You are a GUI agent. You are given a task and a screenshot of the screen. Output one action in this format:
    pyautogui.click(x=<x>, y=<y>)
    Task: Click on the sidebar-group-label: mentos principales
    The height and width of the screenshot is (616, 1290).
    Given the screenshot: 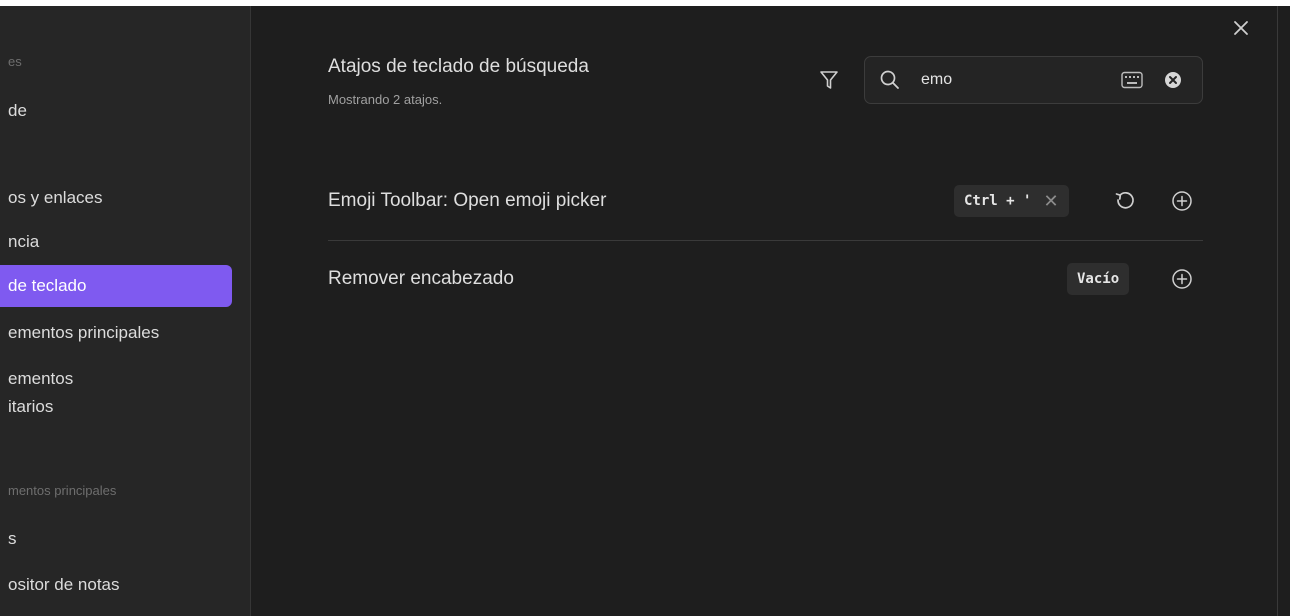 What is the action you would take?
    pyautogui.click(x=62, y=490)
    